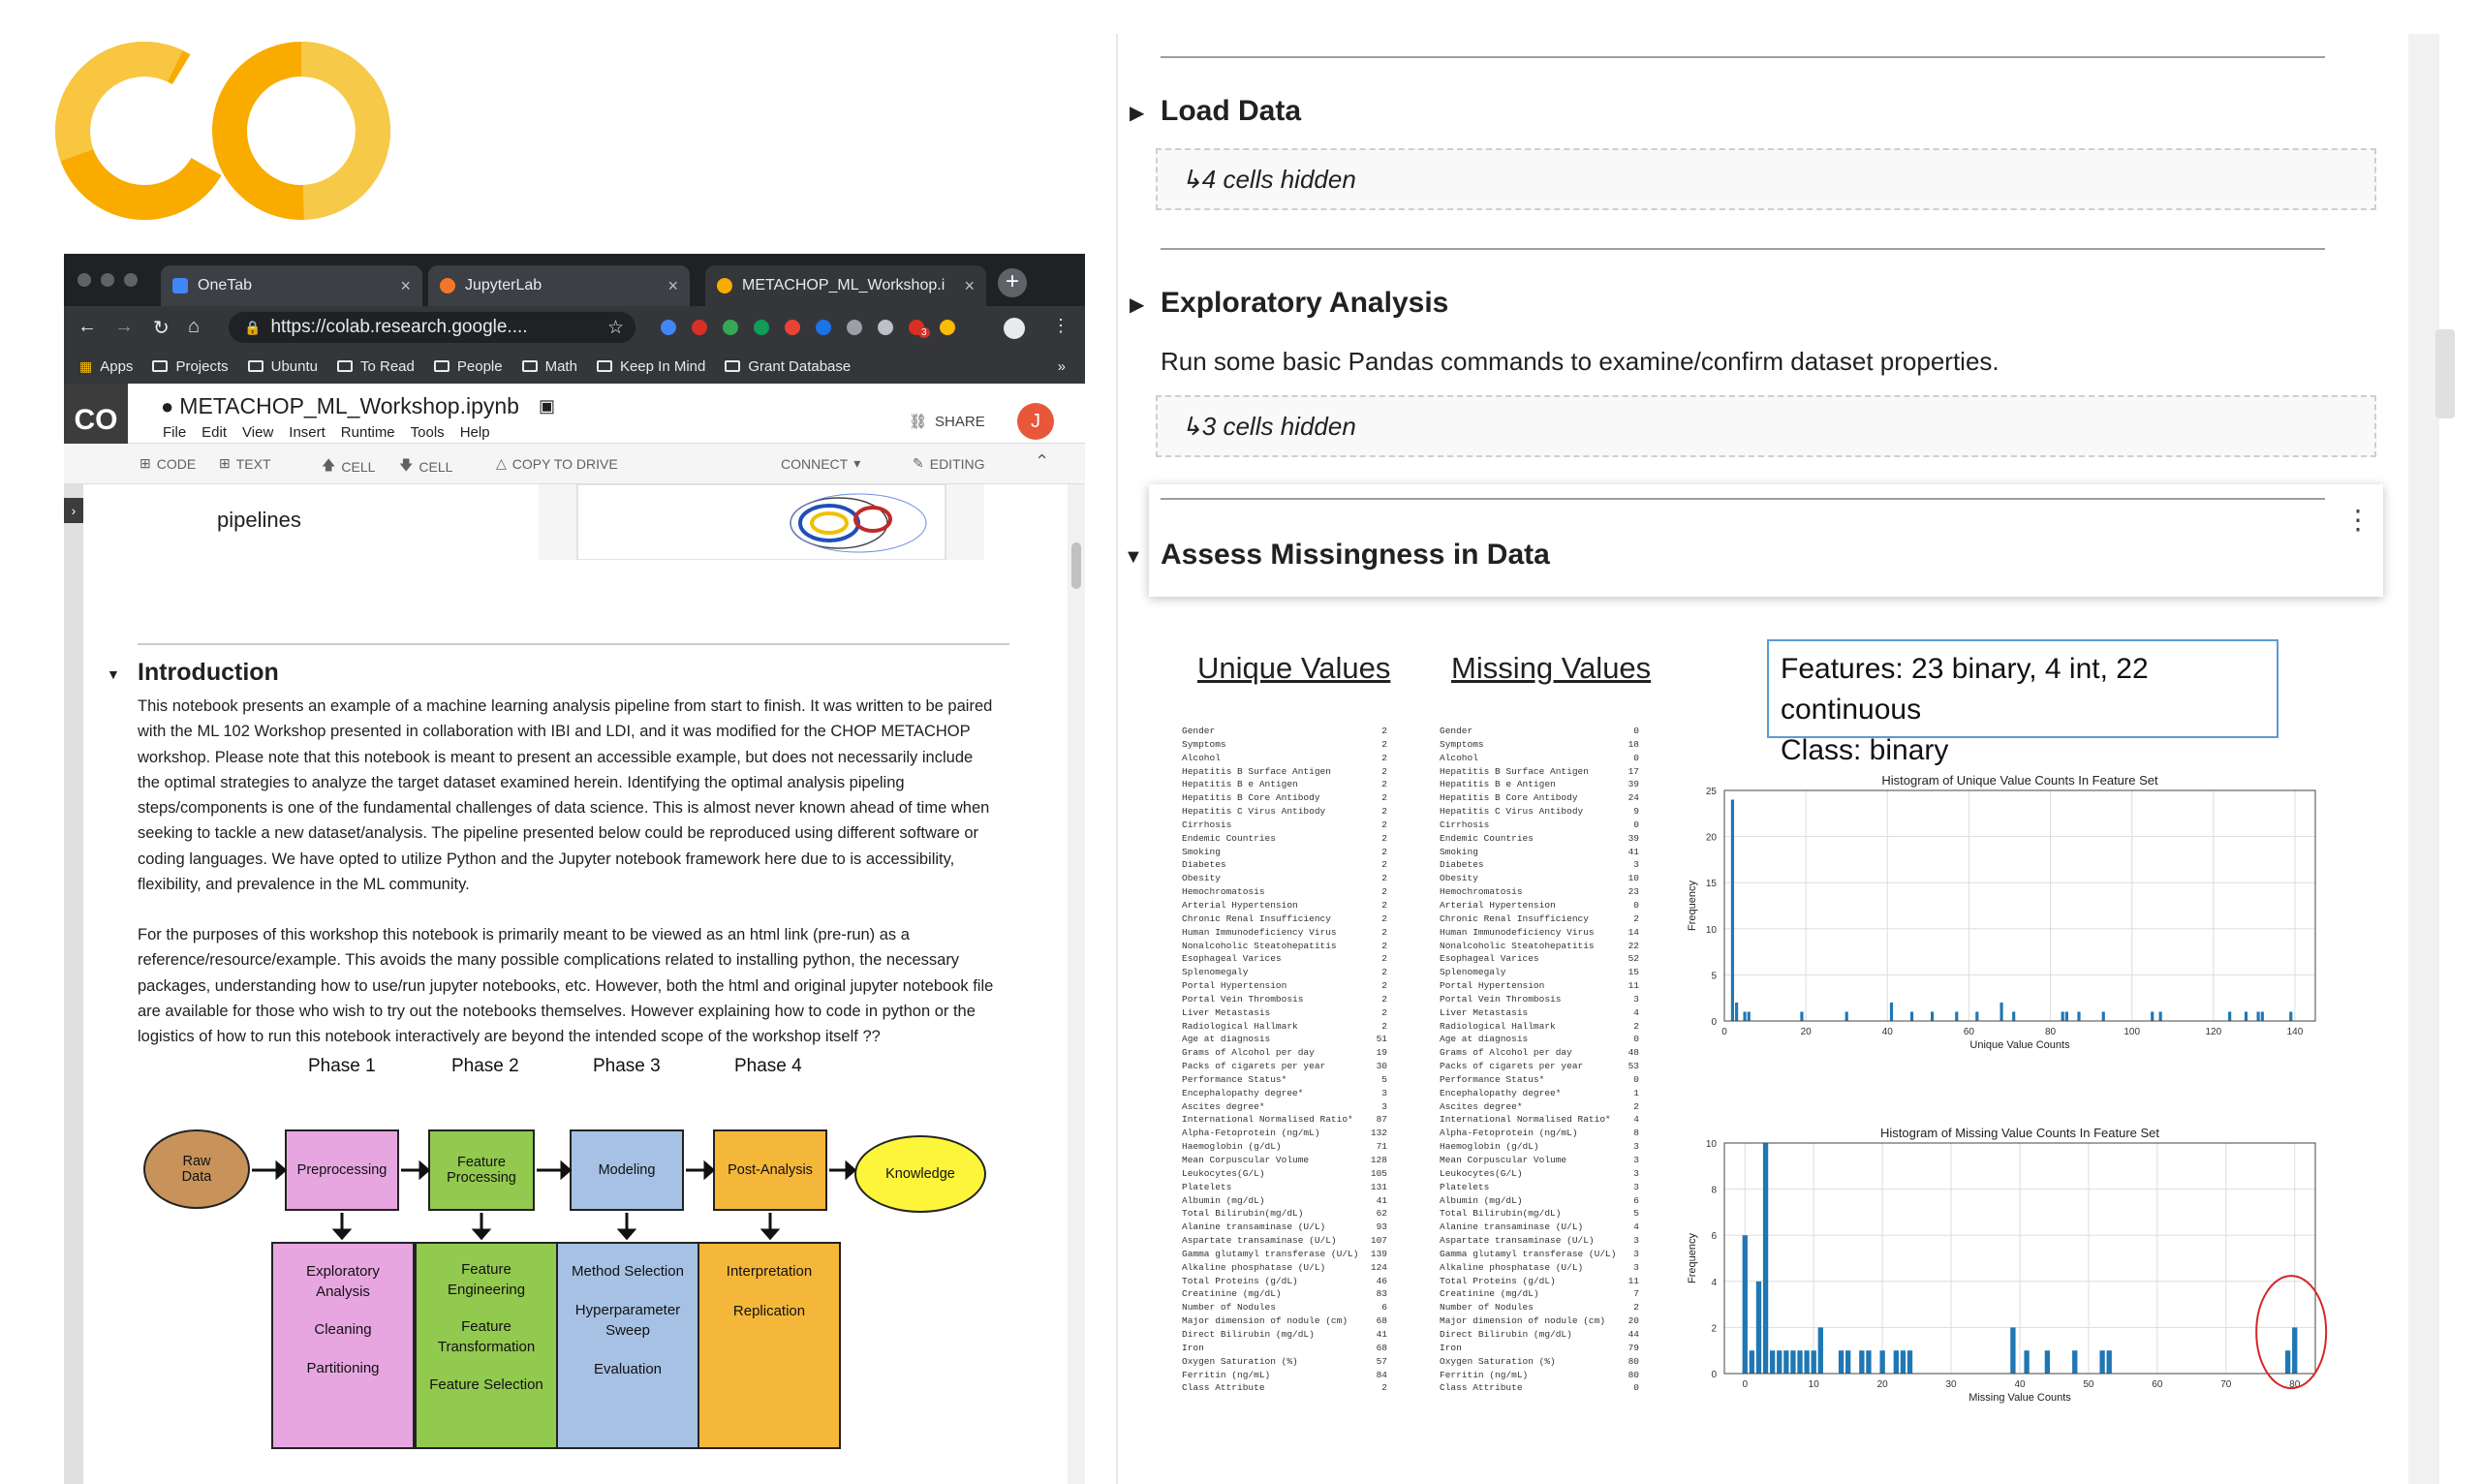 This screenshot has height=1484, width=2480. I want to click on back-icon: ←, so click(87, 327).